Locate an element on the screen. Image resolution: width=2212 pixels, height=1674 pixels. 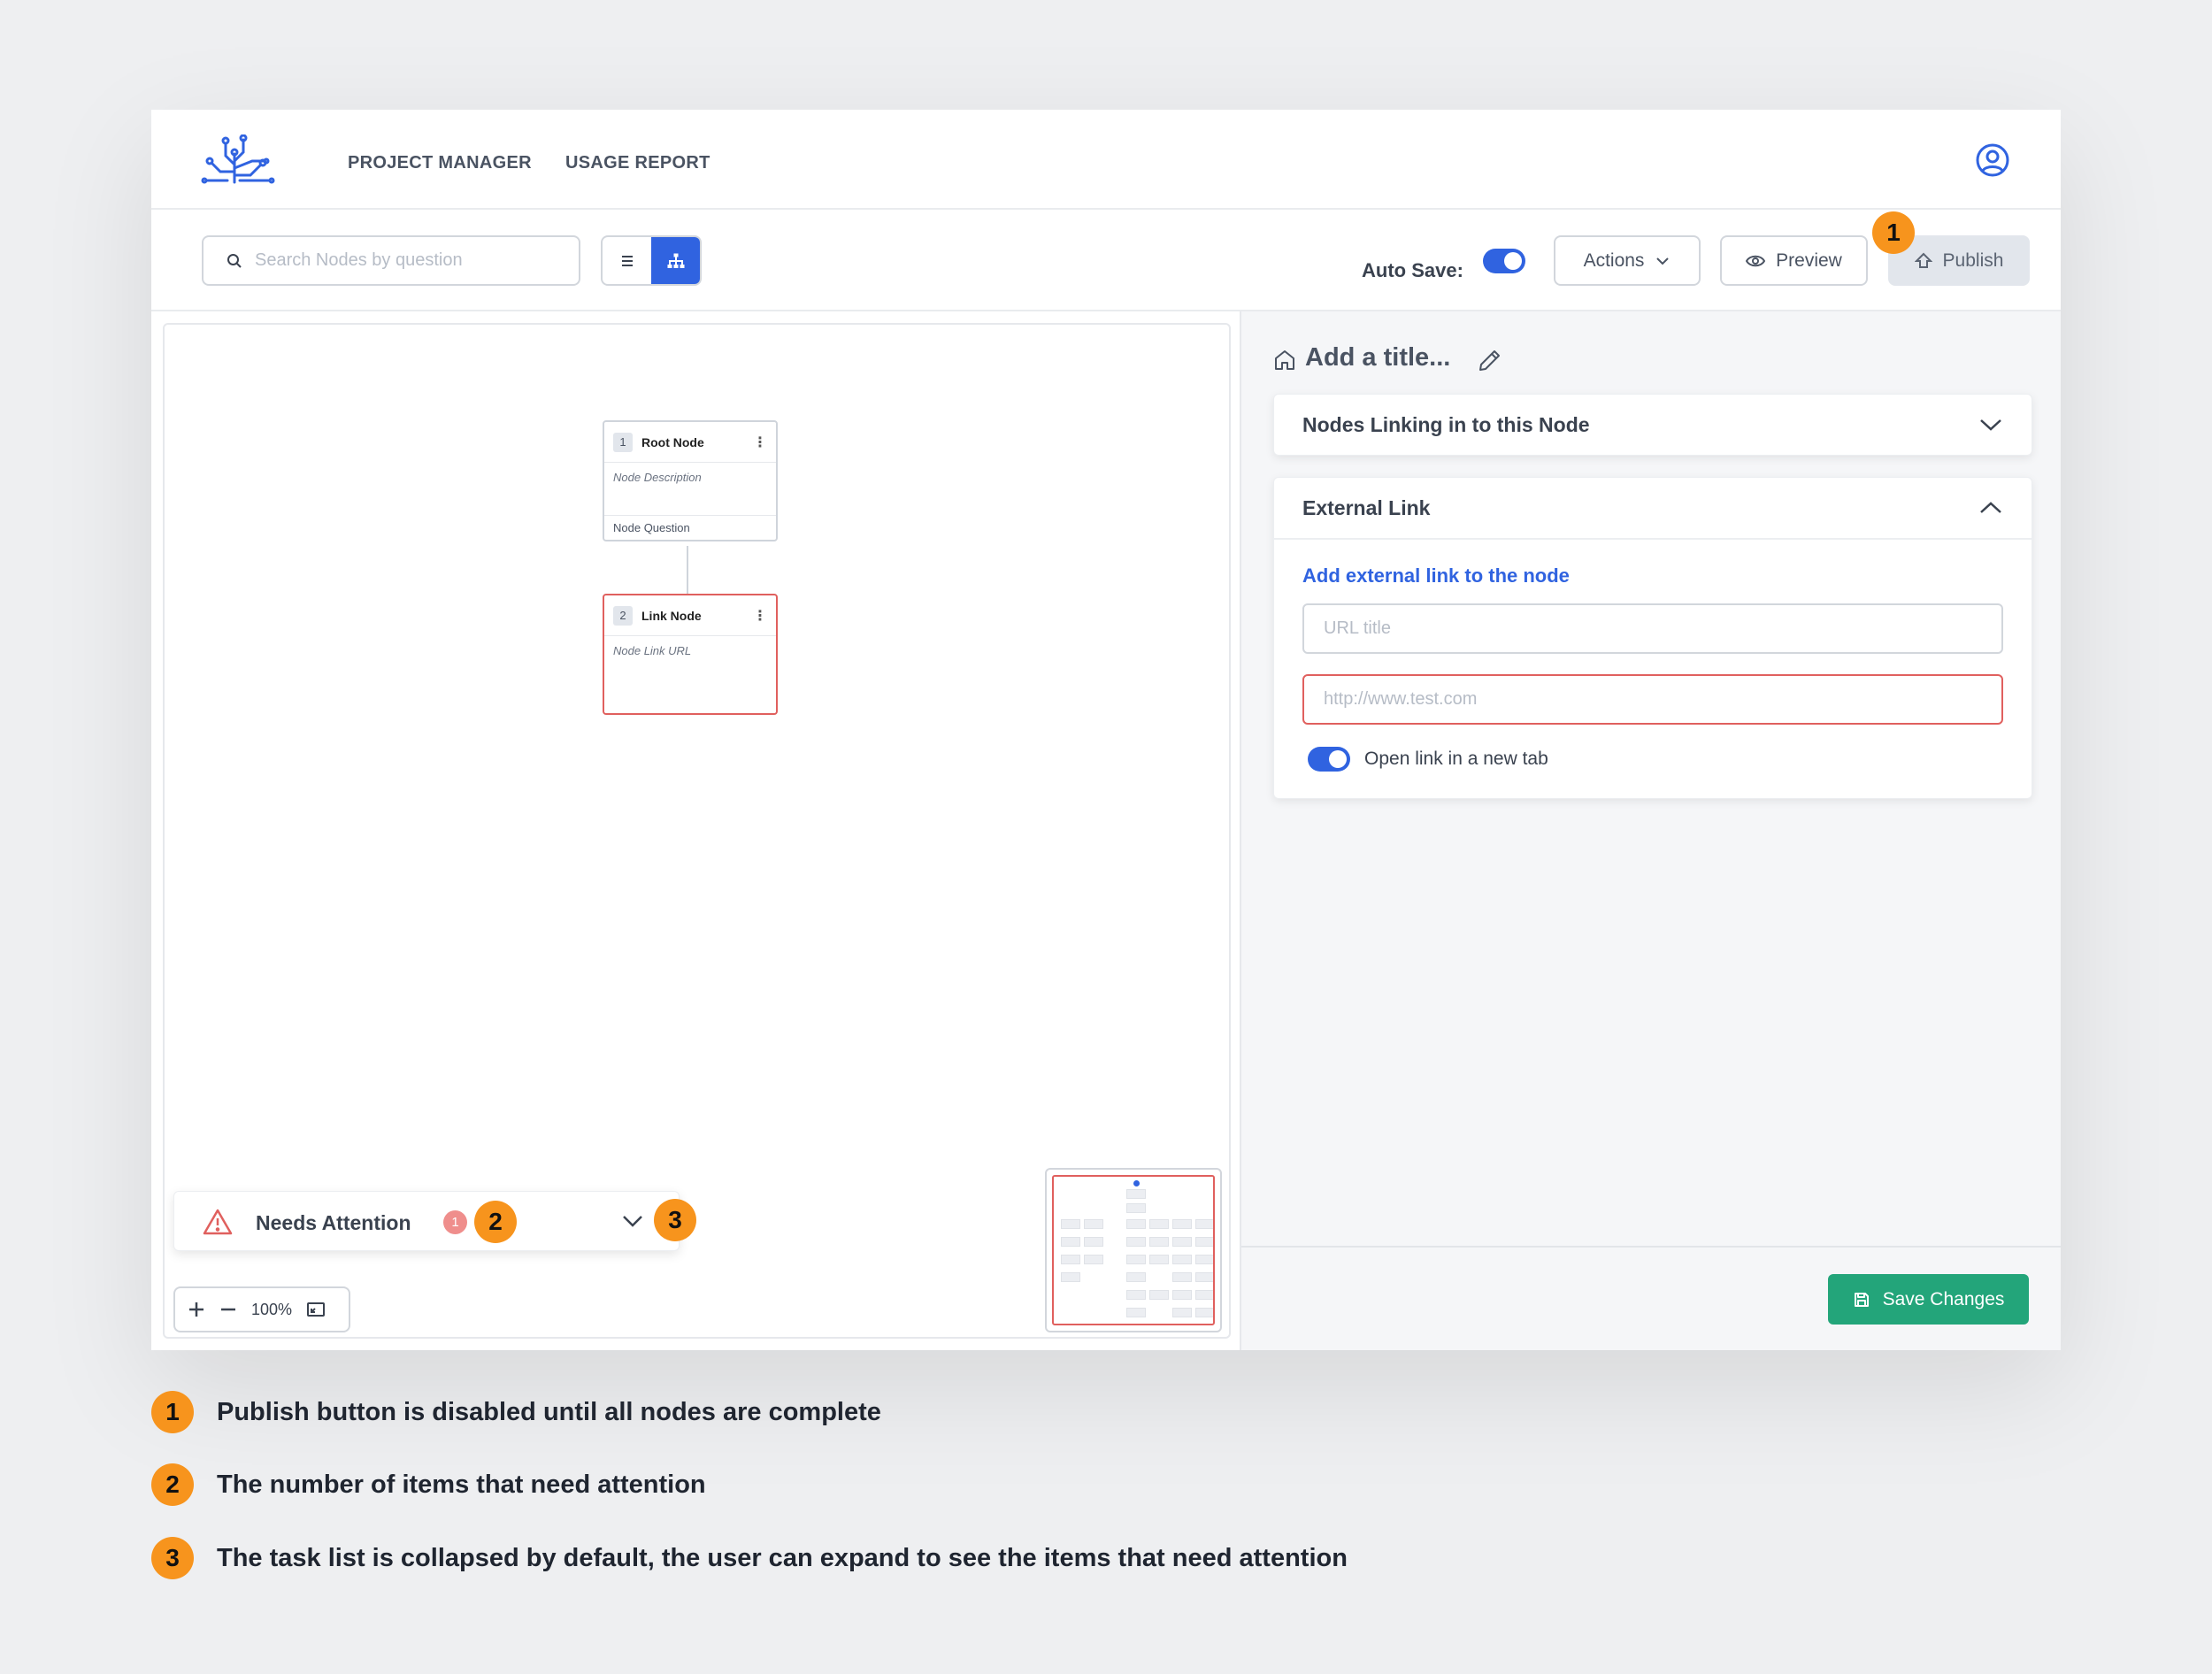
note-marker: 3 is located at coordinates (173, 1558).